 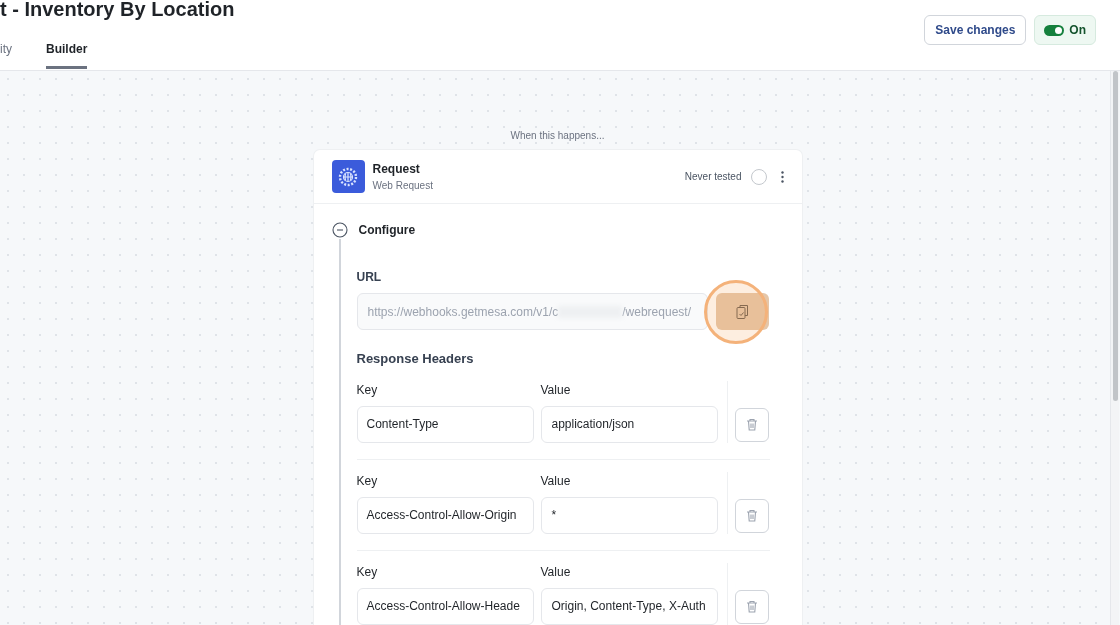 I want to click on value-field: application/json, so click(x=629, y=424).